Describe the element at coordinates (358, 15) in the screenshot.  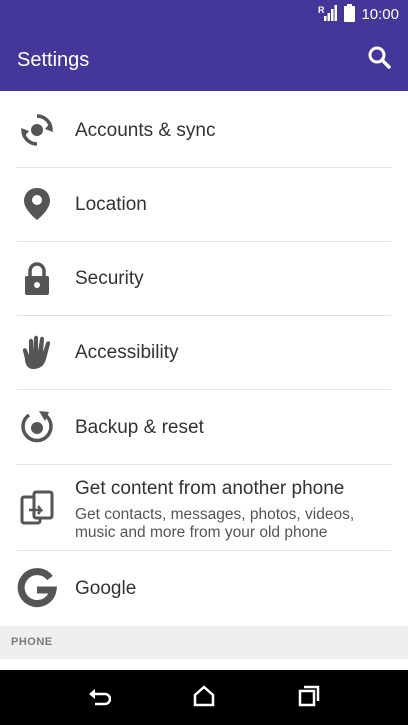
I see `status-icons: R 10:00` at that location.